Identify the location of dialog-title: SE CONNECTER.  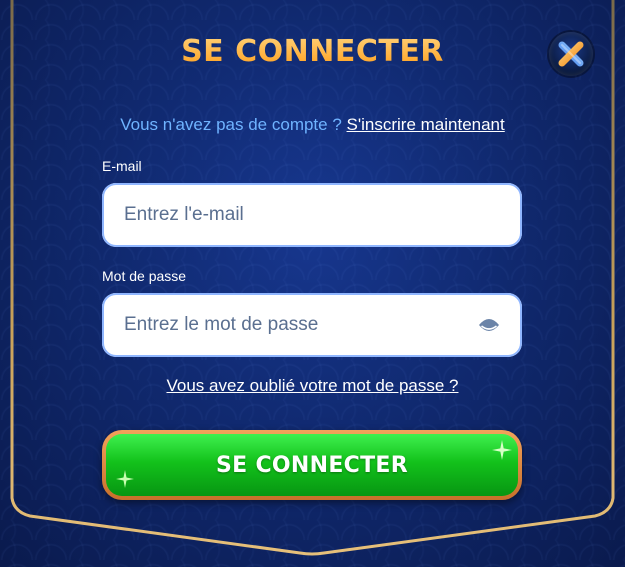
(312, 51).